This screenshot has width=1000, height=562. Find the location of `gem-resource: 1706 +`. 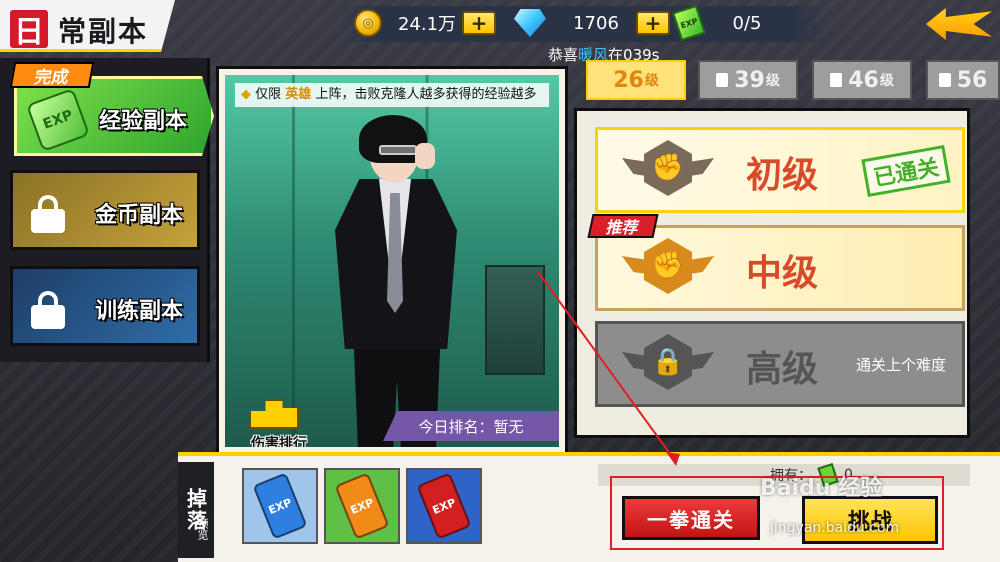

gem-resource: 1706 + is located at coordinates (592, 23).